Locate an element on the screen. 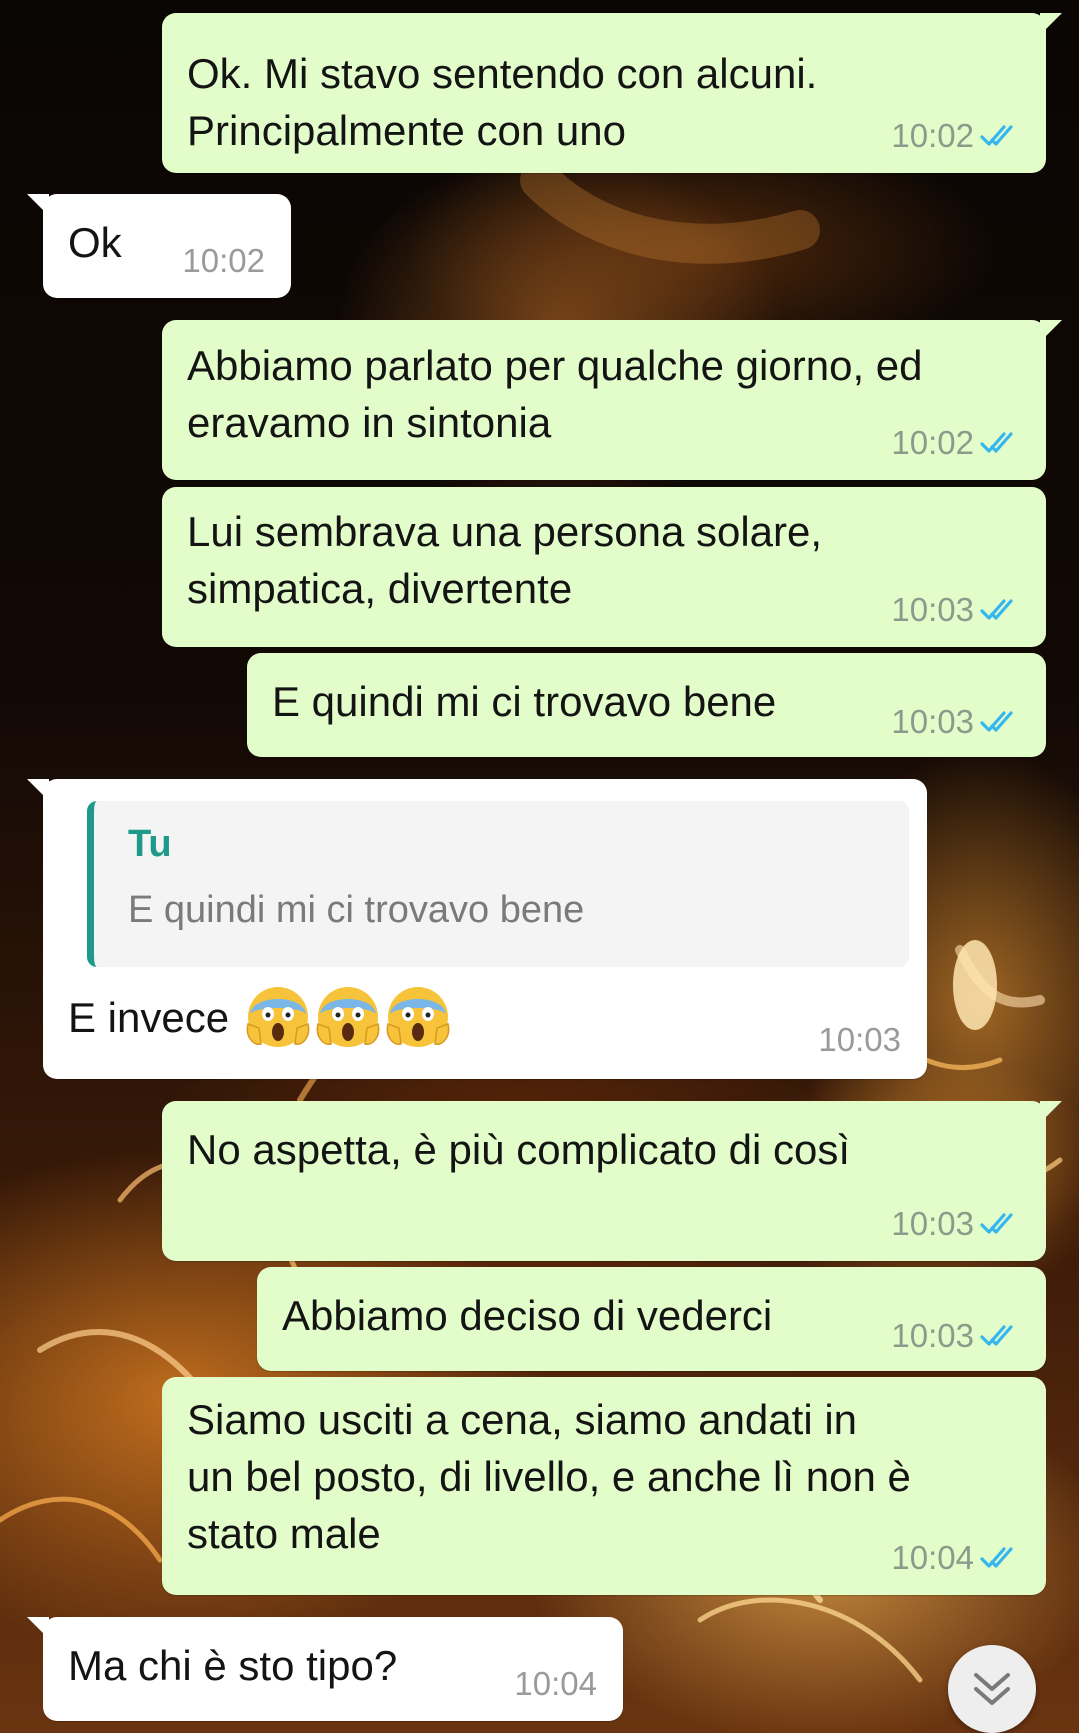 The width and height of the screenshot is (1079, 1733). outgoing-message: E quindi mi ci trovavo bene 10:03 is located at coordinates (646, 705).